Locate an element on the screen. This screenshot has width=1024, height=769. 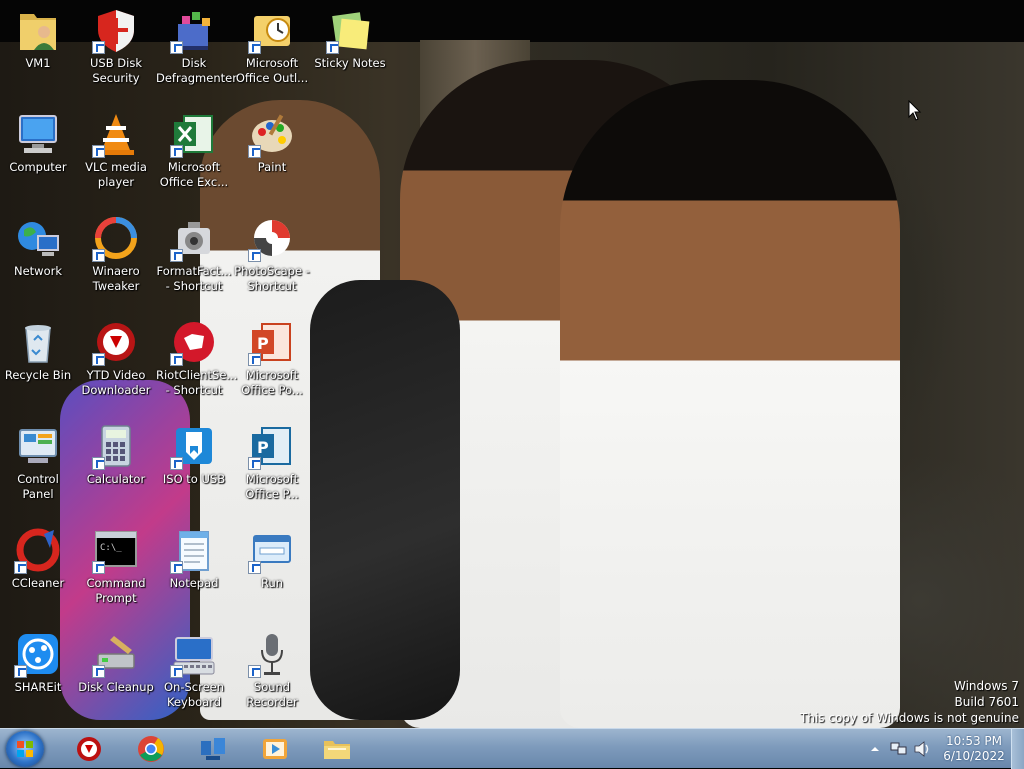
desktop-icon-network: Network is located at coordinates (38, 258).